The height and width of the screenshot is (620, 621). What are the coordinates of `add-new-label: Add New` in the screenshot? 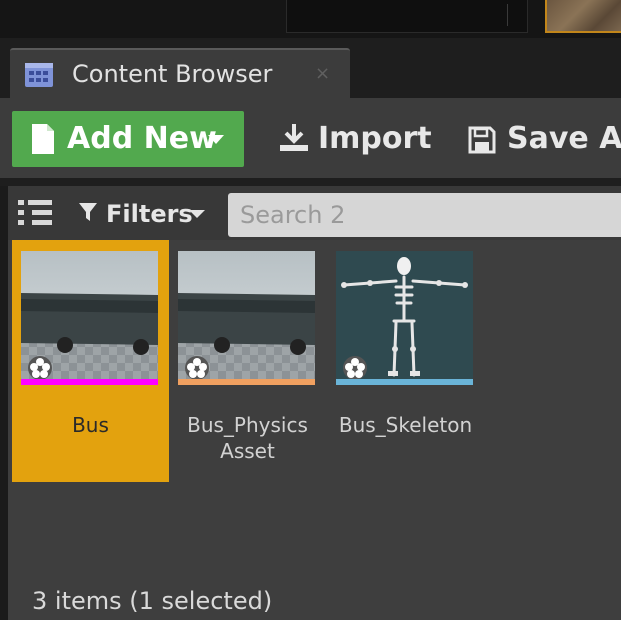 It's located at (142, 138).